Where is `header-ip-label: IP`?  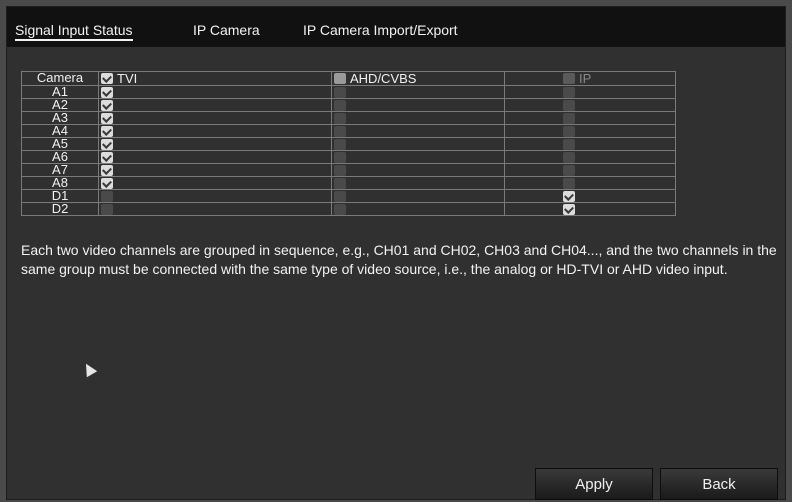
header-ip-label: IP is located at coordinates (585, 78).